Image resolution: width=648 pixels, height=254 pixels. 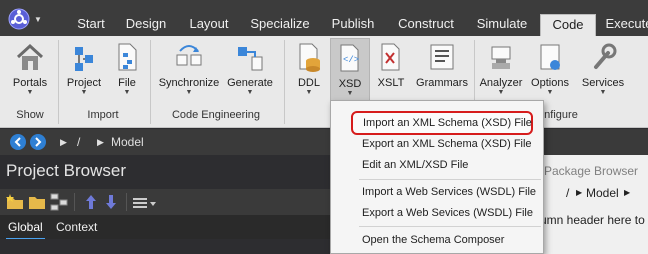 What do you see at coordinates (111, 202) in the screenshot?
I see `arrow-down-icon` at bounding box center [111, 202].